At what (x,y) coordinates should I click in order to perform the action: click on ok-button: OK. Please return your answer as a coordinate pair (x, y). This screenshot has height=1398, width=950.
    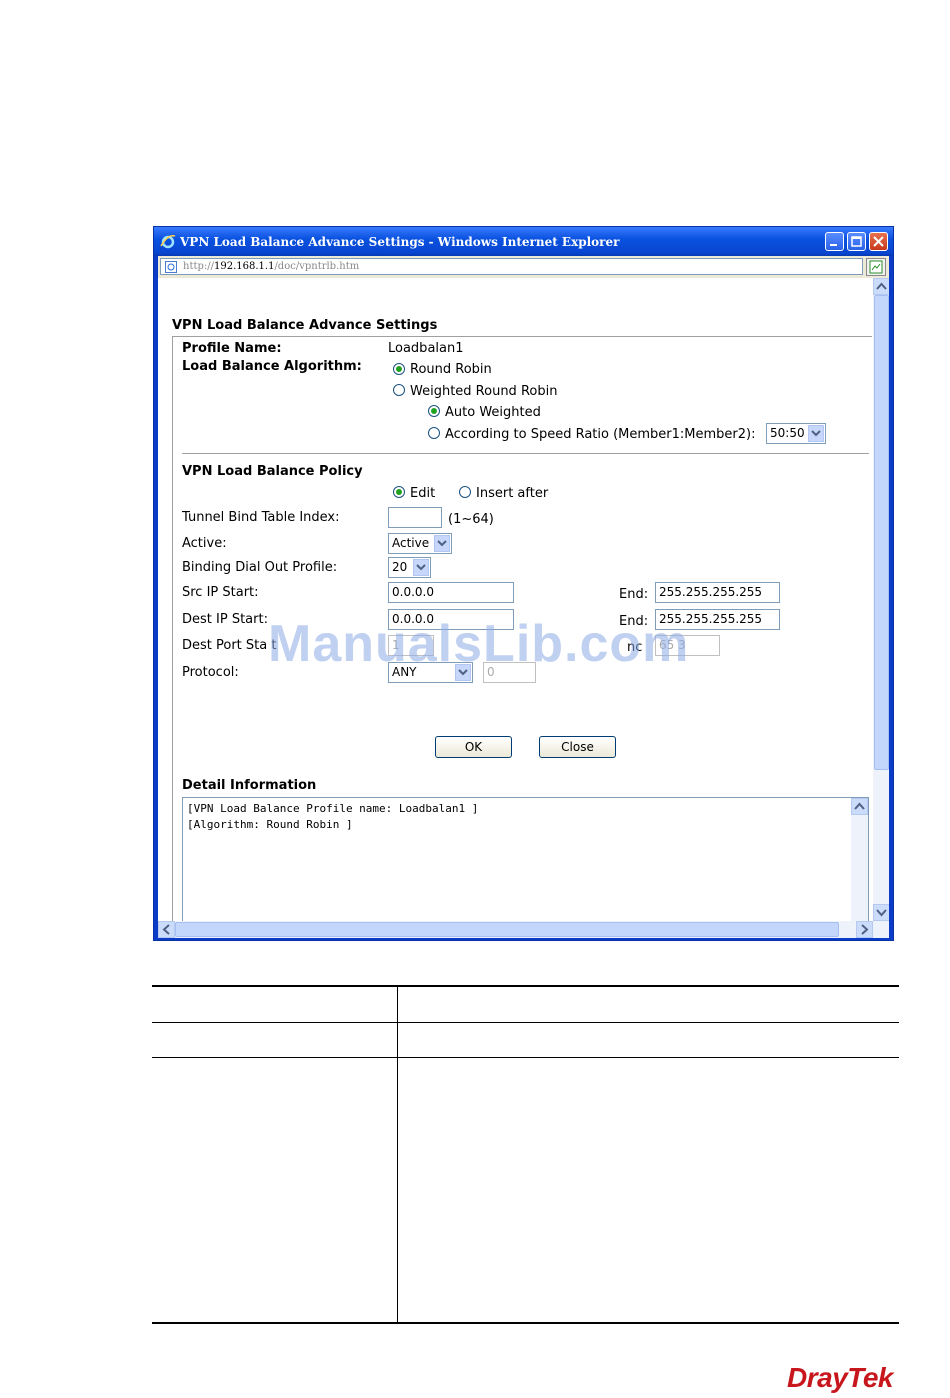
    Looking at the image, I should click on (473, 747).